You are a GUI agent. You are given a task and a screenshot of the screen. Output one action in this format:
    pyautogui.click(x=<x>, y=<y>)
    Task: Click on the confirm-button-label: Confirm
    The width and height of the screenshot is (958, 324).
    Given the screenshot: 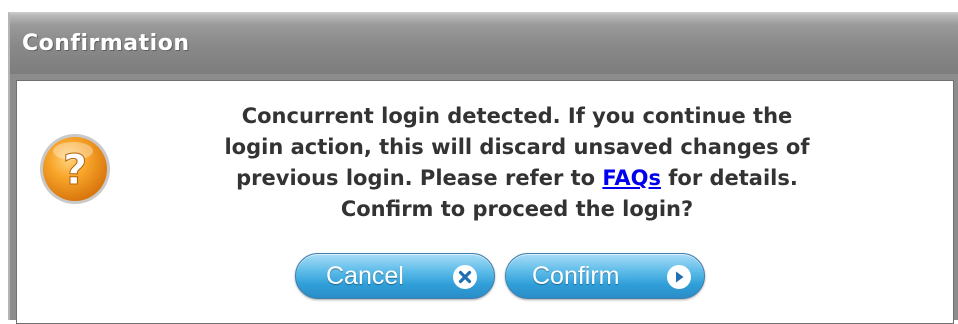 What is the action you would take?
    pyautogui.click(x=576, y=276)
    